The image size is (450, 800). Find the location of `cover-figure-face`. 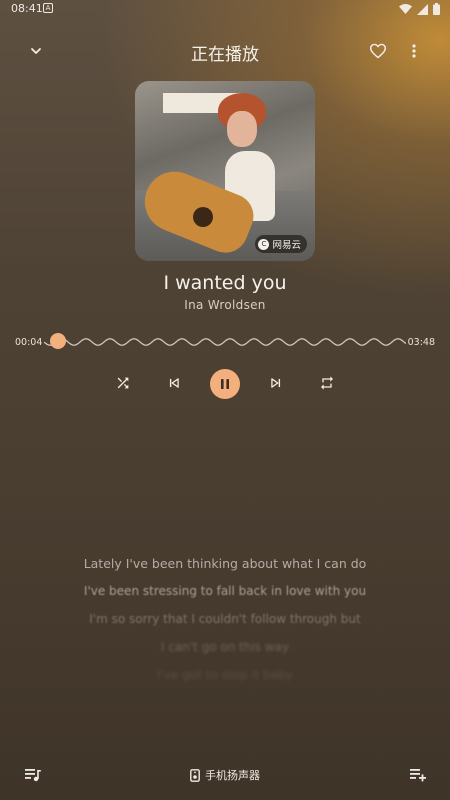

cover-figure-face is located at coordinates (242, 129).